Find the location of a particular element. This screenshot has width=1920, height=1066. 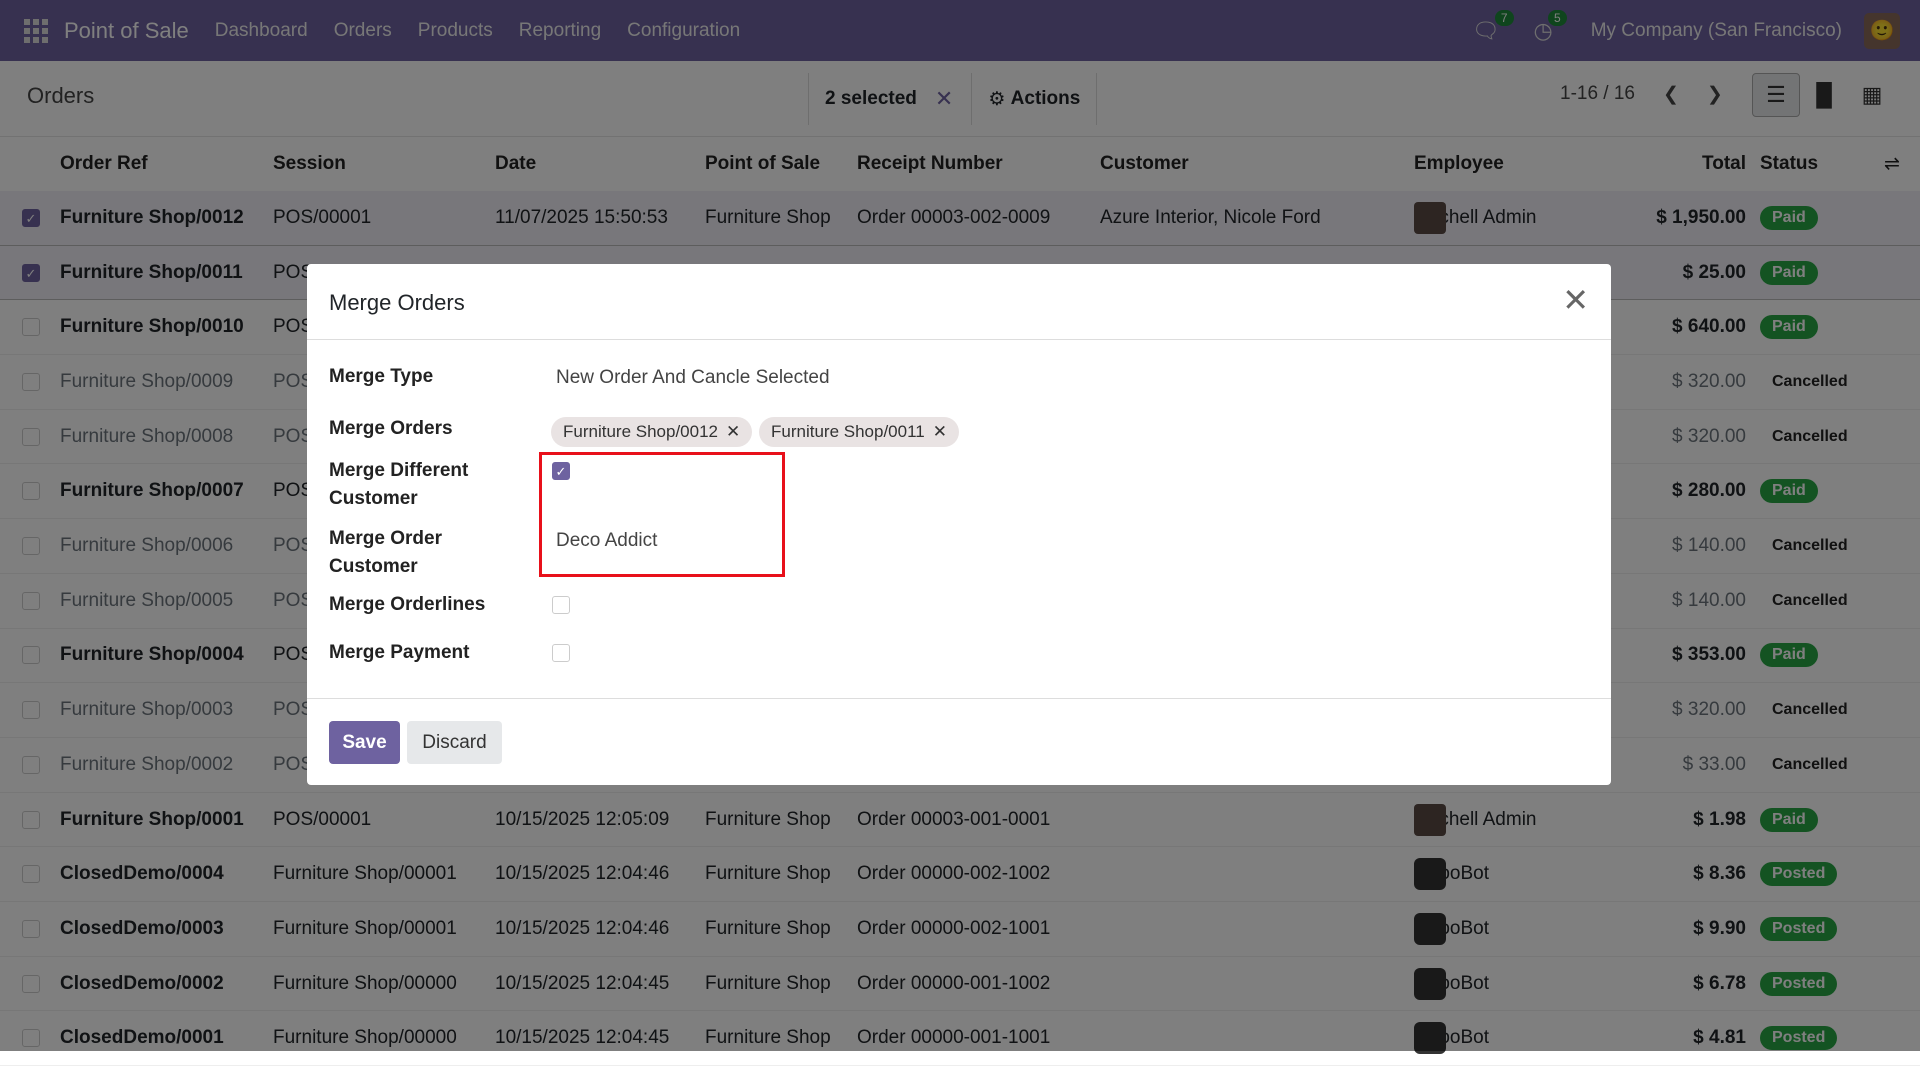

merge-different-customer-label: Merge DifferentCustomer is located at coordinates (398, 485).